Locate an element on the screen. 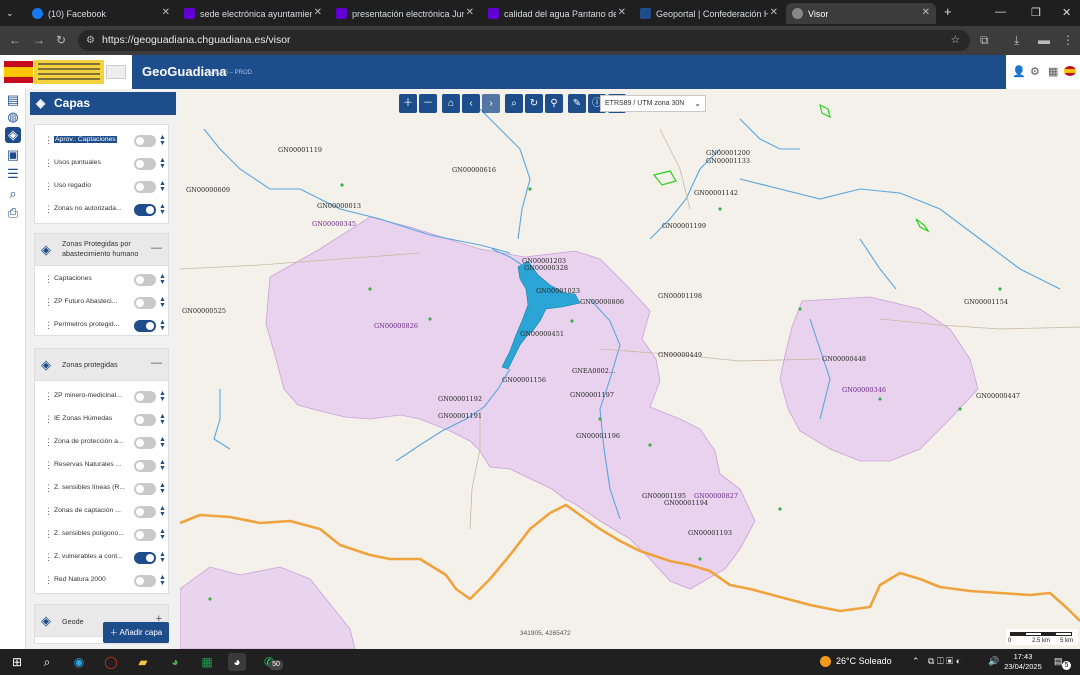 The width and height of the screenshot is (1080, 675). zoom-box-icon: ⌕ is located at coordinates (514, 103).